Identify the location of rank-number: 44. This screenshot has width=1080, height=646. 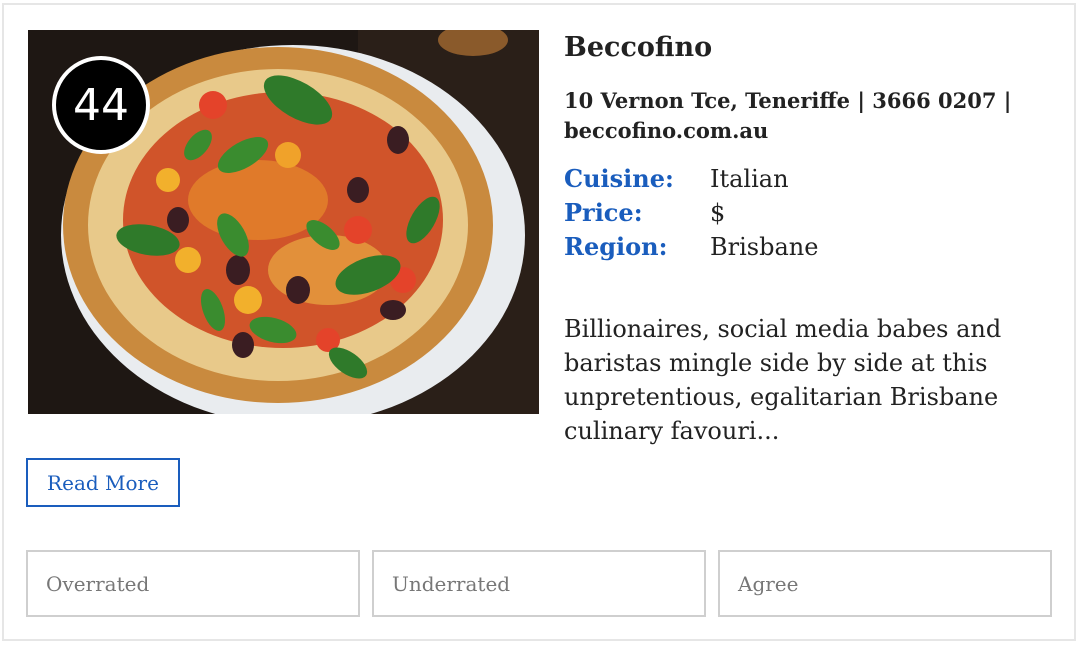
(101, 105).